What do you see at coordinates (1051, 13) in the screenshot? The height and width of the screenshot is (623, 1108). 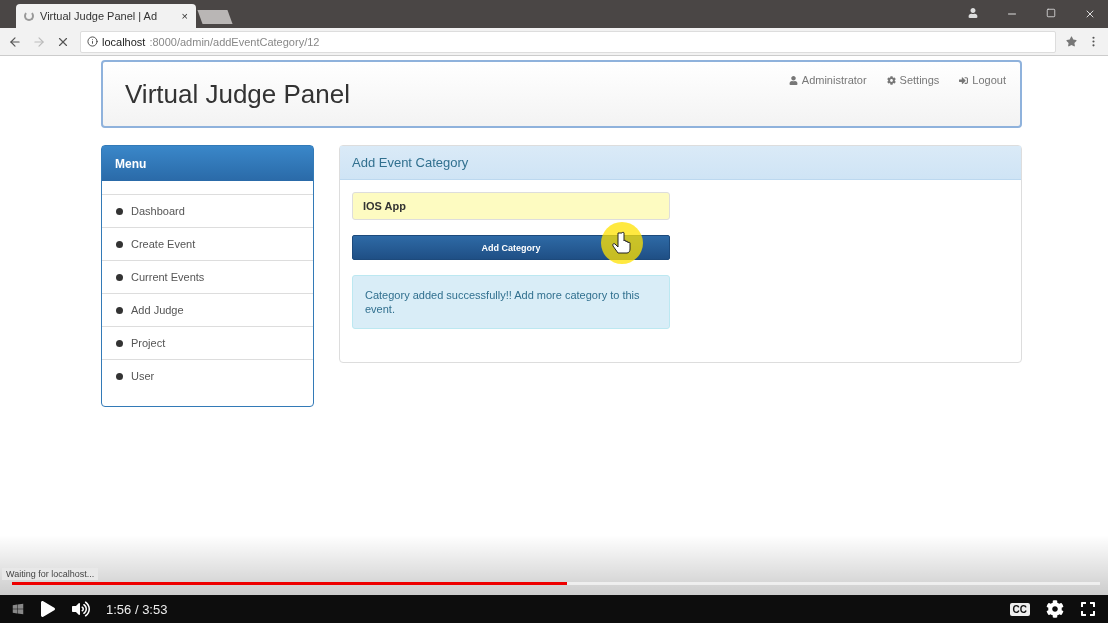 I see `restore-icon` at bounding box center [1051, 13].